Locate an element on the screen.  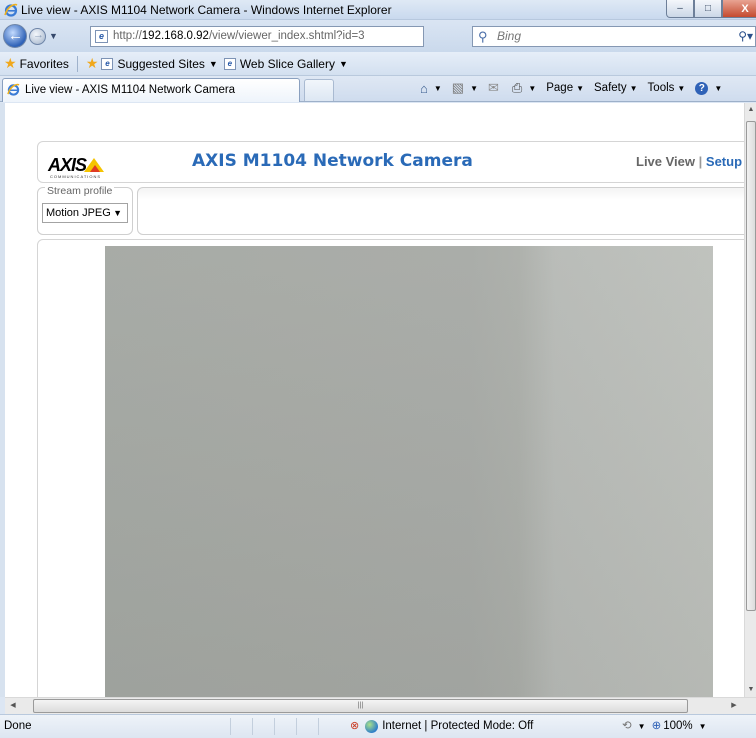
page-menu: Page ▼ is located at coordinates (565, 88).